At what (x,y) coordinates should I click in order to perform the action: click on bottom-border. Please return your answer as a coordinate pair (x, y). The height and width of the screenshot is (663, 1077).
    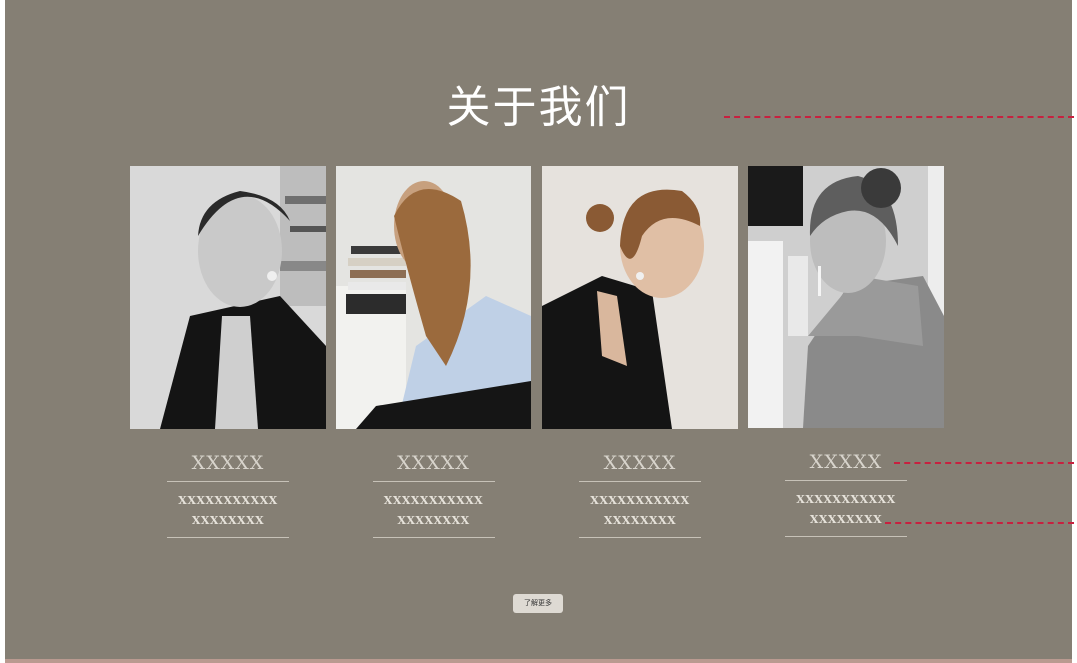
    Looking at the image, I should click on (538, 661).